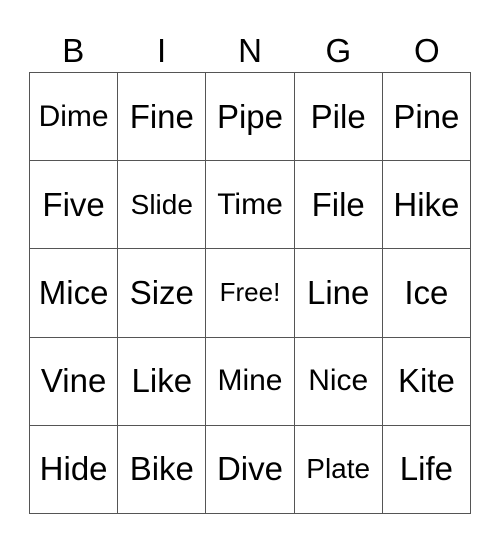 Image resolution: width=500 pixels, height=544 pixels. I want to click on bingo-cell: Bike, so click(162, 469).